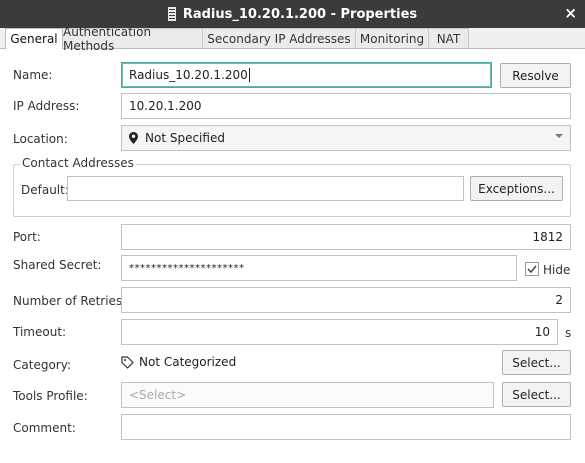 The image size is (585, 463). I want to click on timeout-unit: s, so click(568, 333).